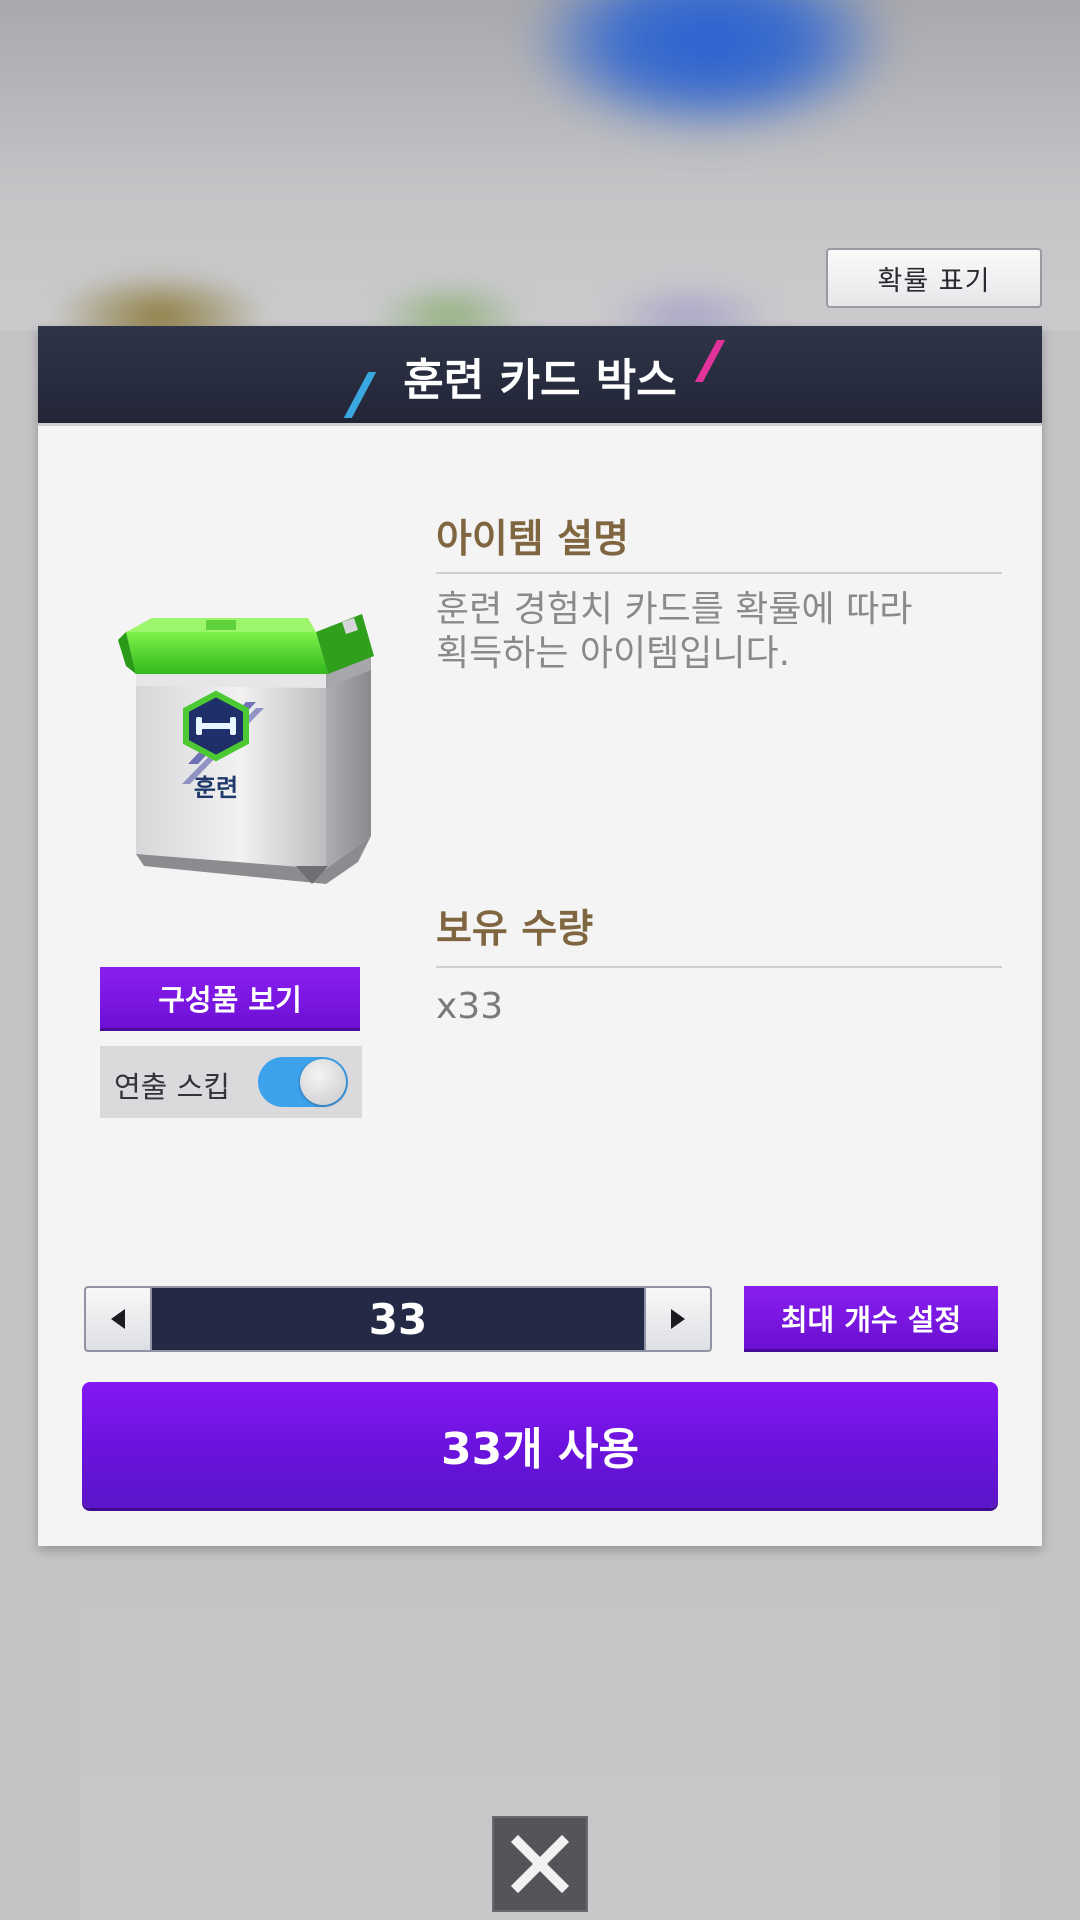  Describe the element at coordinates (216, 788) in the screenshot. I see `item-badge-text: 훈련` at that location.